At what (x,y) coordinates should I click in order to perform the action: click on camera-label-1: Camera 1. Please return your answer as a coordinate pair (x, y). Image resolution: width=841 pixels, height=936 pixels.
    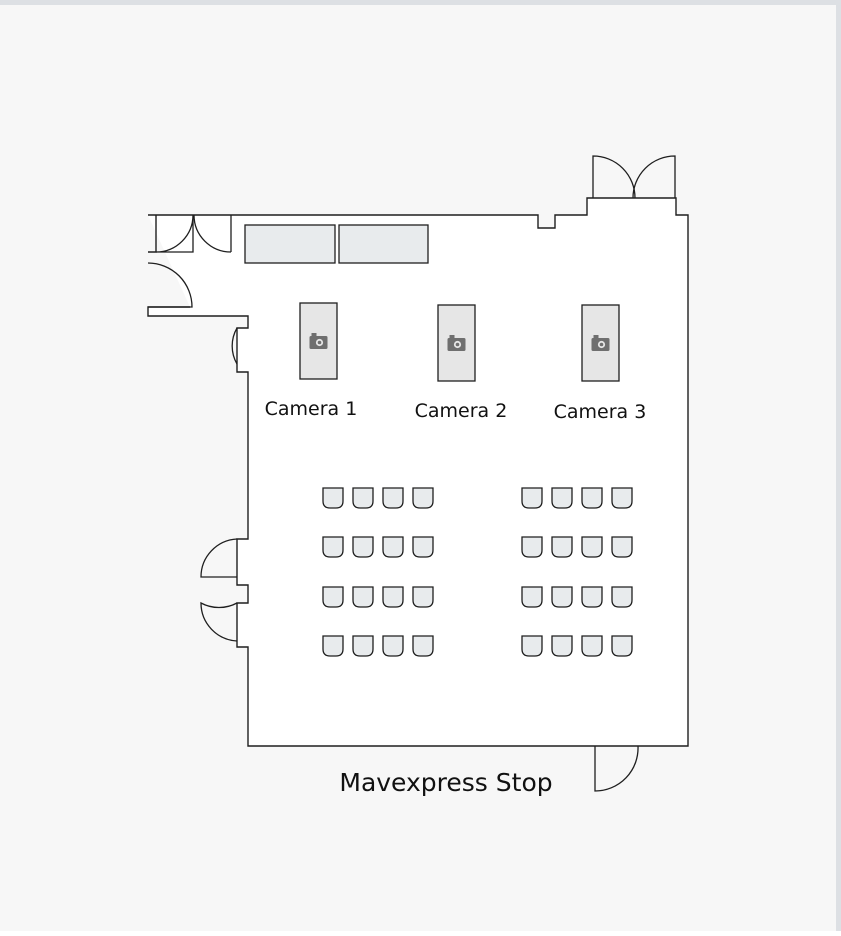
    Looking at the image, I should click on (311, 409).